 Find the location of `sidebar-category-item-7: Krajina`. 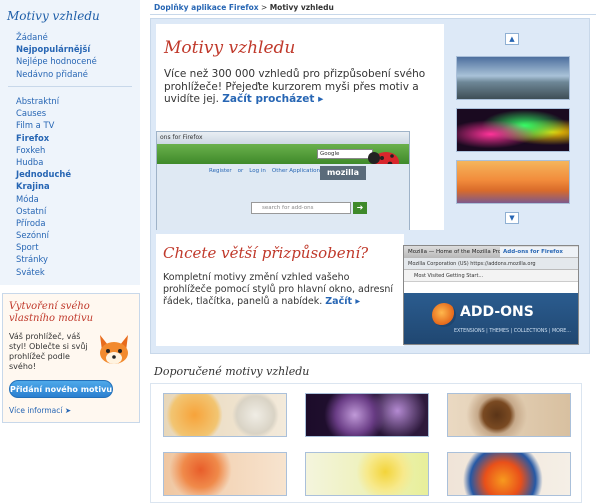

sidebar-category-item-7: Krajina is located at coordinates (43, 186).